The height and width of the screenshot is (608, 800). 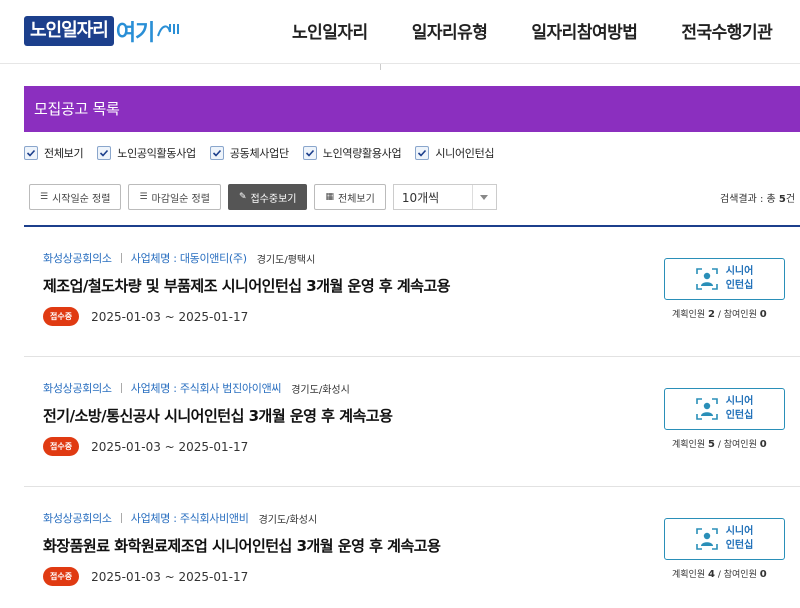 I want to click on grid-icon: ▦, so click(x=329, y=197).